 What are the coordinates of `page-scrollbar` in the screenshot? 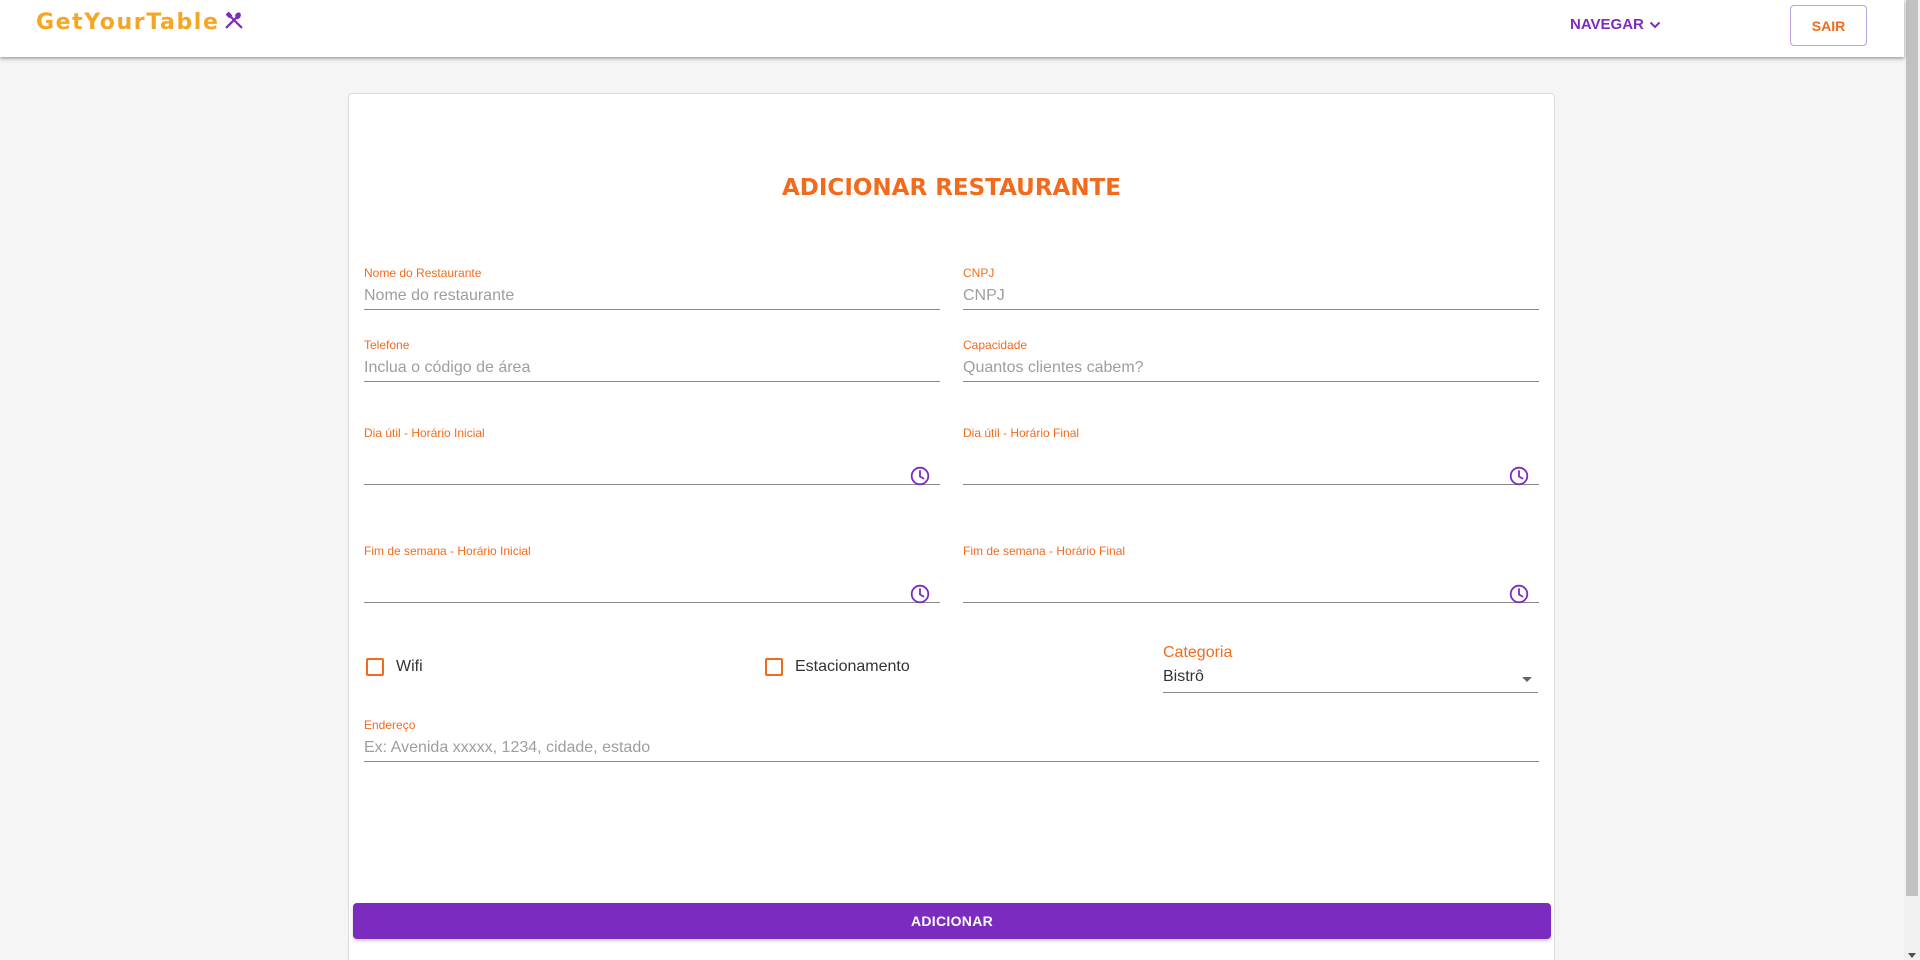 It's located at (1912, 480).